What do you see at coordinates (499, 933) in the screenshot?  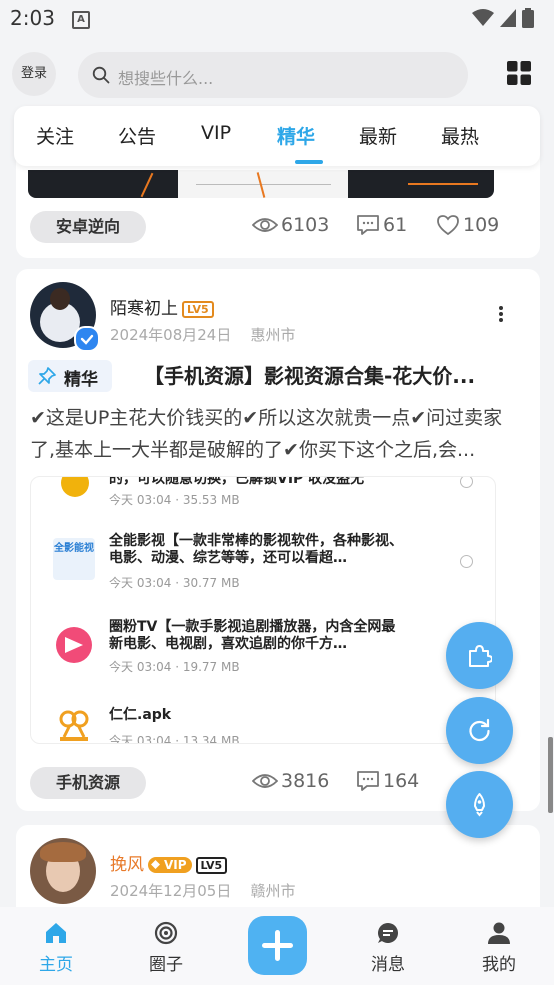 I see `user-icon` at bounding box center [499, 933].